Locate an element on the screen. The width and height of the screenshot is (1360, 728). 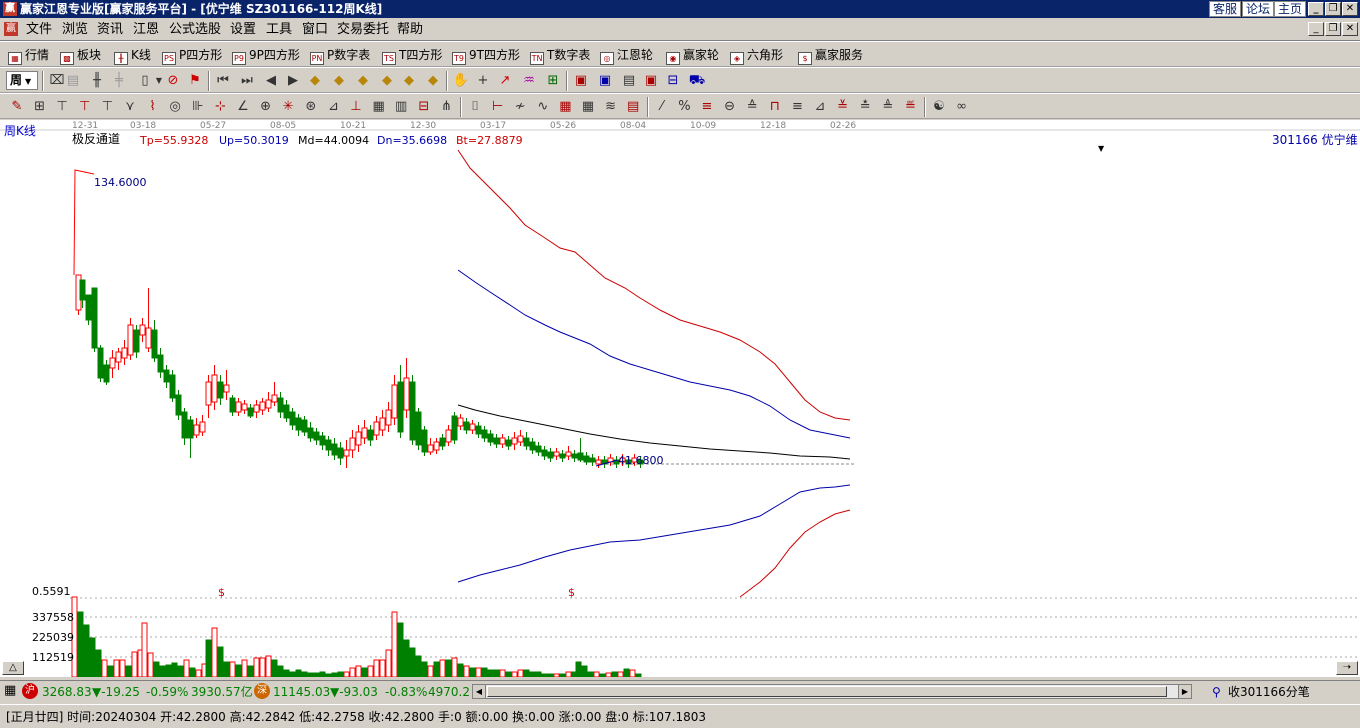
trade-ticks-icon: ⚲ is located at coordinates (1216, 692).